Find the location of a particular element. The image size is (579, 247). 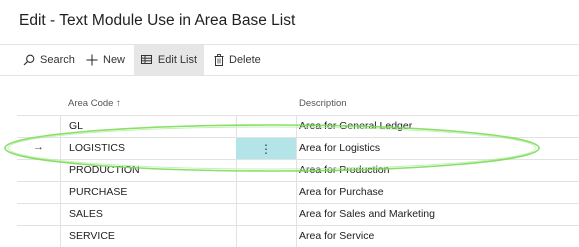

delete-button: Delete is located at coordinates (237, 60).